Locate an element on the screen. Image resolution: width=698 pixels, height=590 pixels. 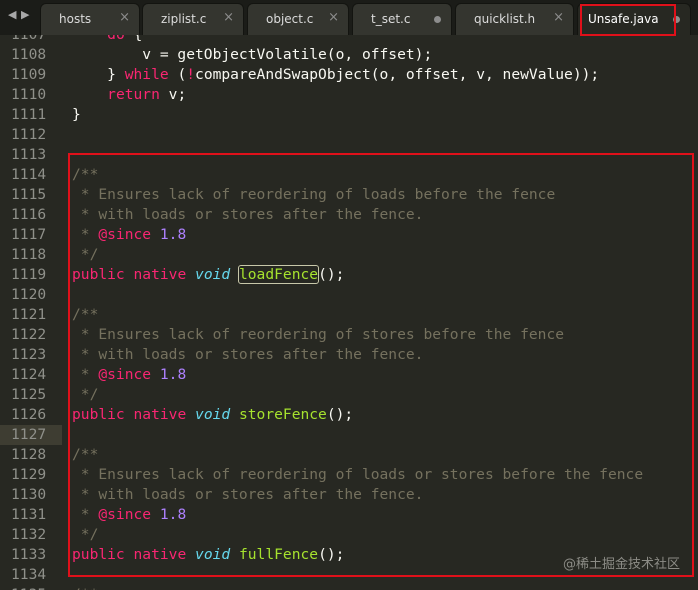
line-number: 1111 is located at coordinates (29, 114).